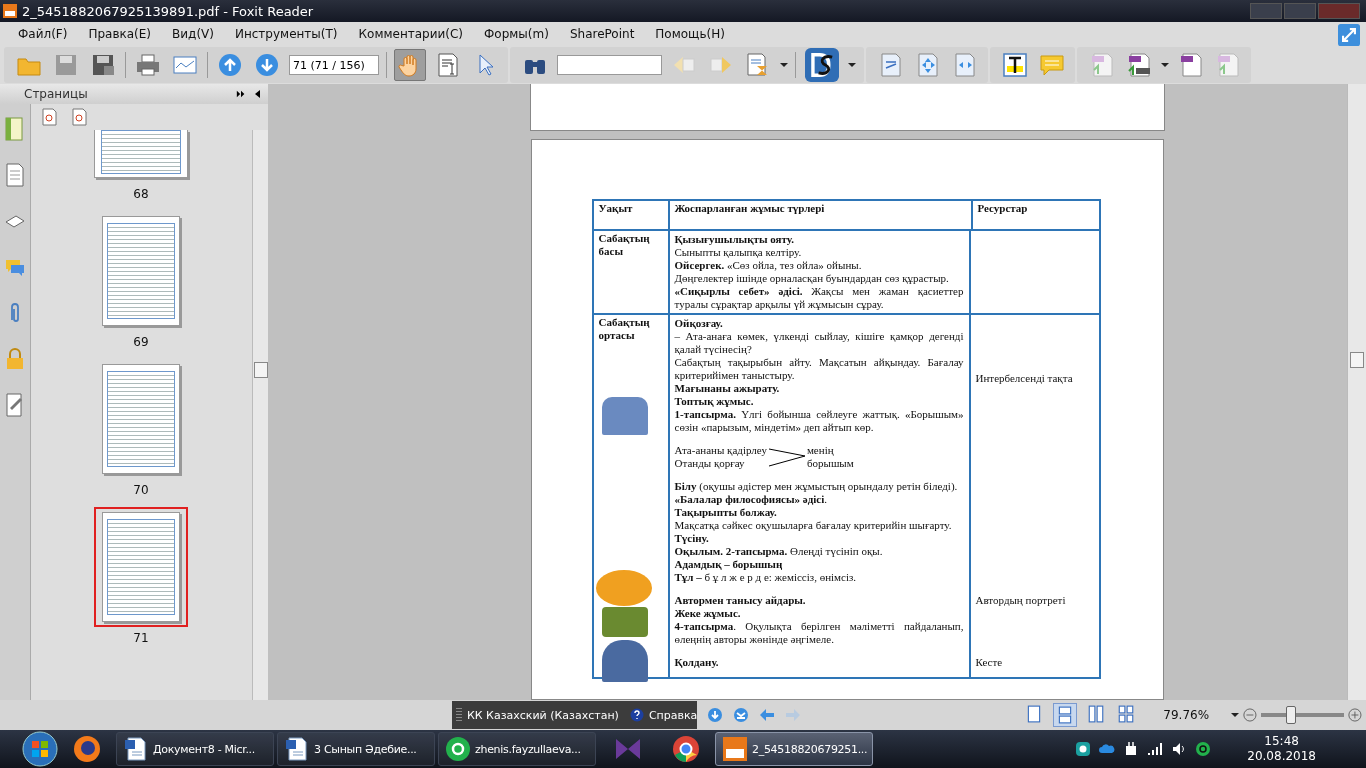 The image size is (1366, 768). I want to click on paragraph: Сыныпты қалыпқа келтіру., so click(738, 252).